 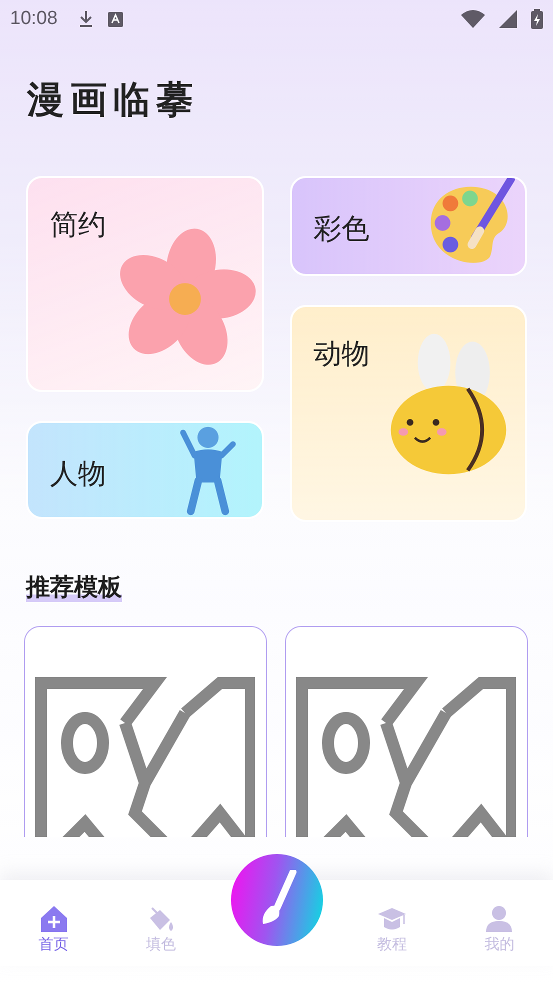 What do you see at coordinates (78, 225) in the screenshot?
I see `category-label: 简约` at bounding box center [78, 225].